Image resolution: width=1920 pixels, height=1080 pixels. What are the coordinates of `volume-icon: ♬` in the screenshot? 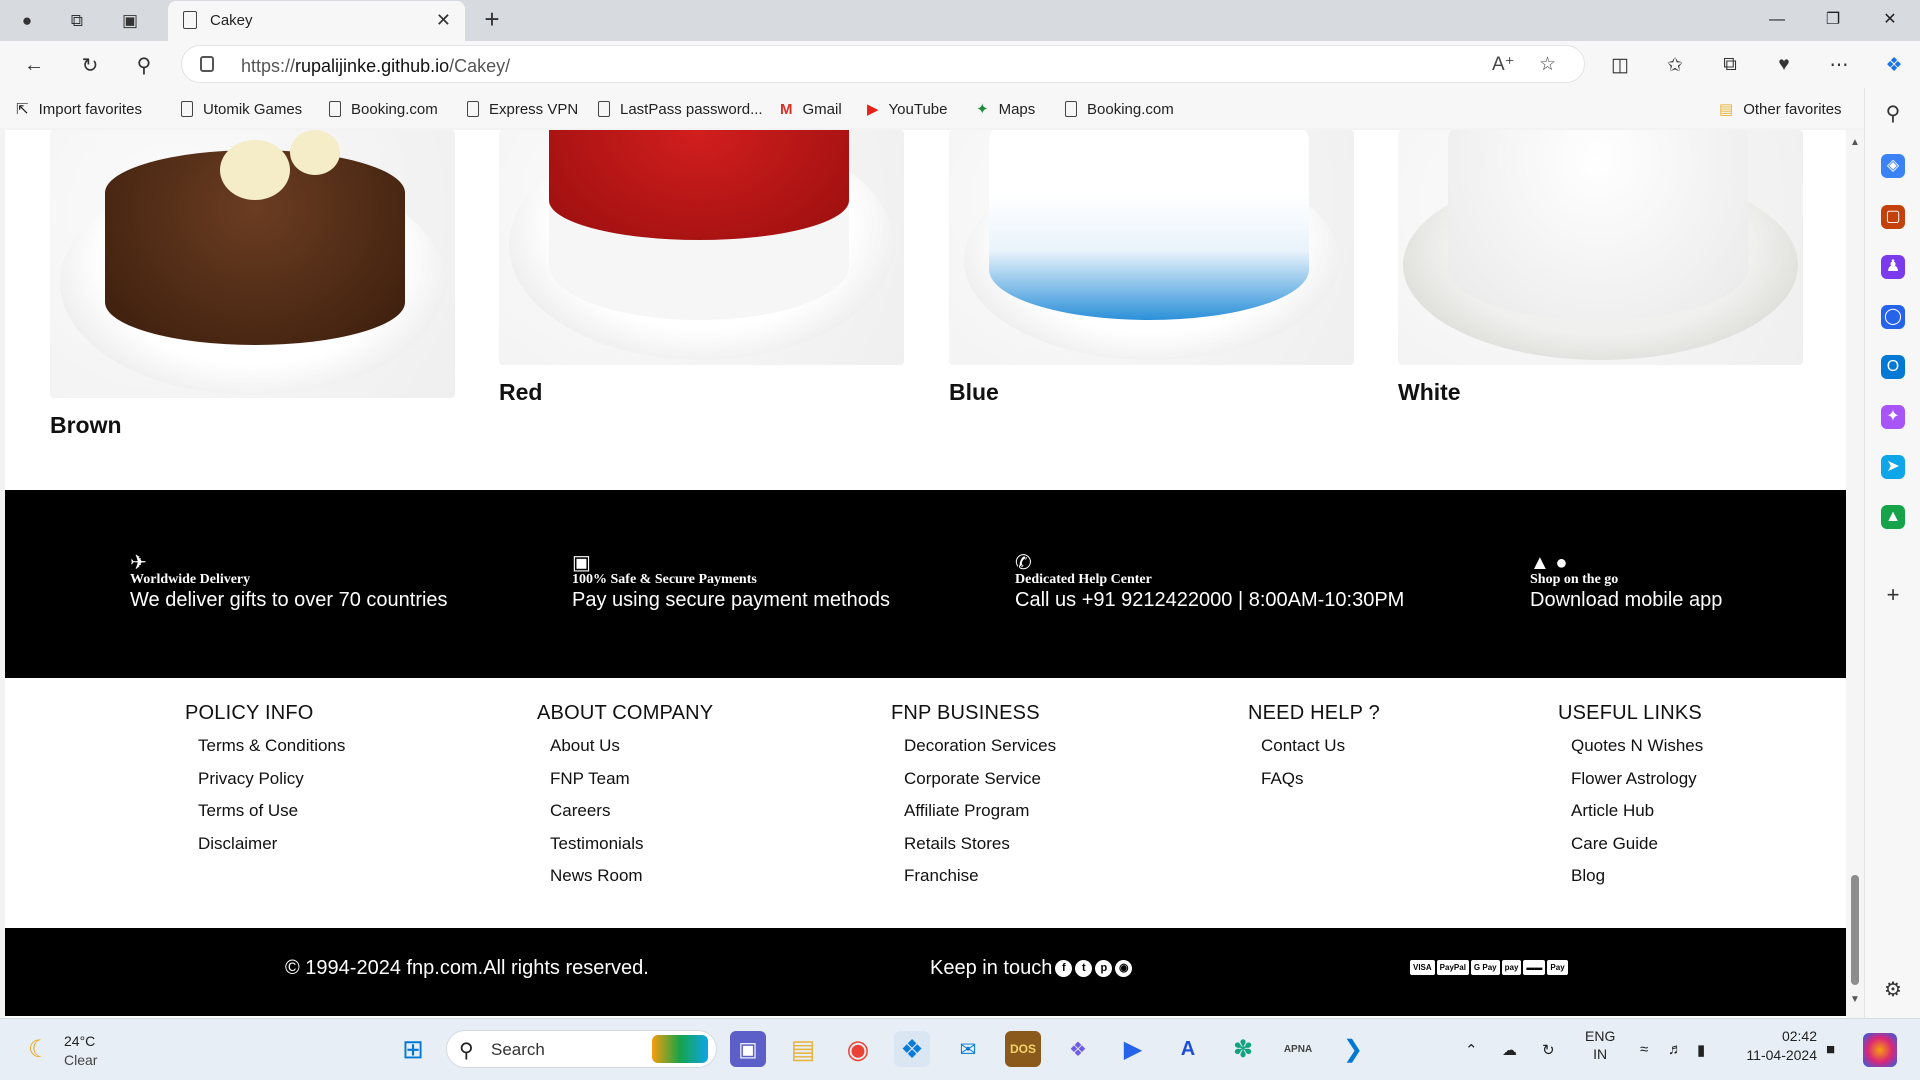 It's located at (1675, 1049).